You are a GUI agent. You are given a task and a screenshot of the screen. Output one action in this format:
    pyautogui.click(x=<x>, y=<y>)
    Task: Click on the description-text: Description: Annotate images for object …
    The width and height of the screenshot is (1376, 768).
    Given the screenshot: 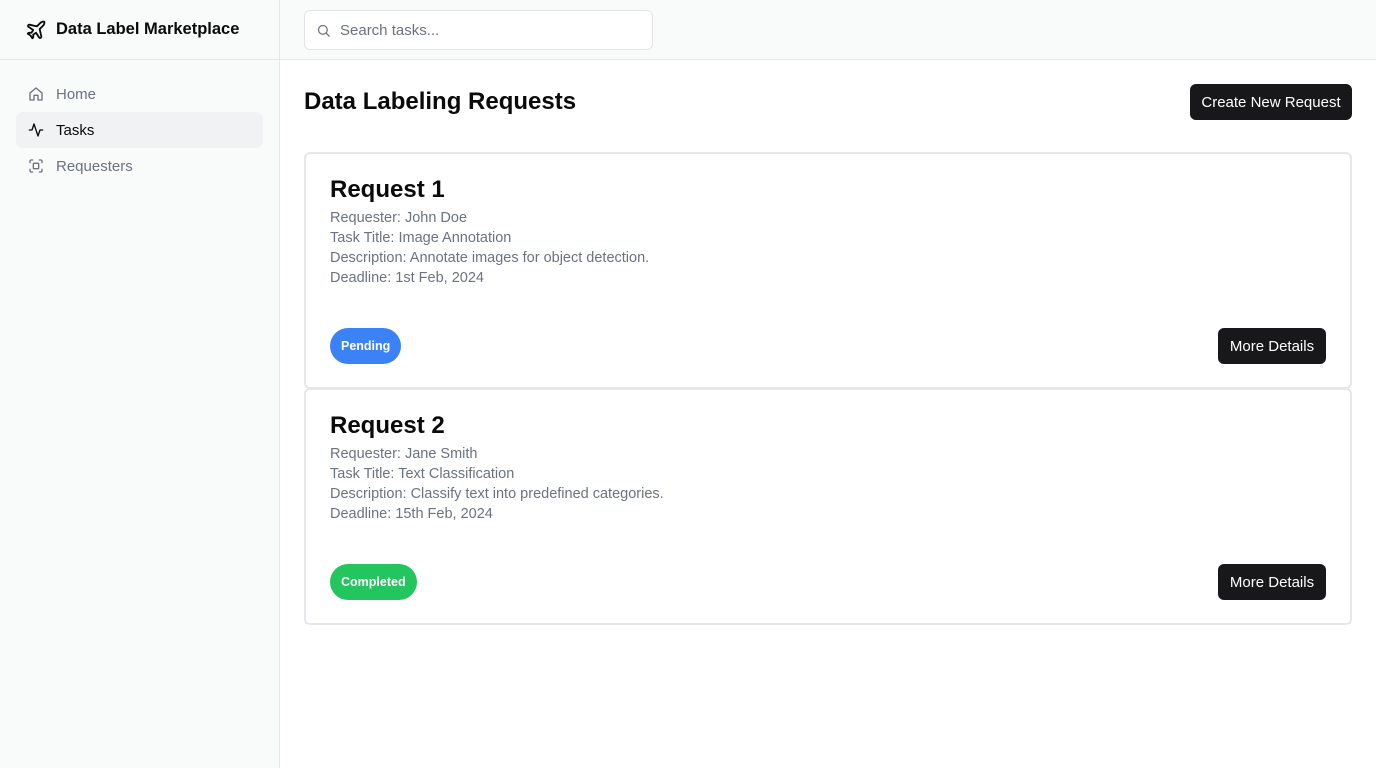 What is the action you would take?
    pyautogui.click(x=490, y=258)
    